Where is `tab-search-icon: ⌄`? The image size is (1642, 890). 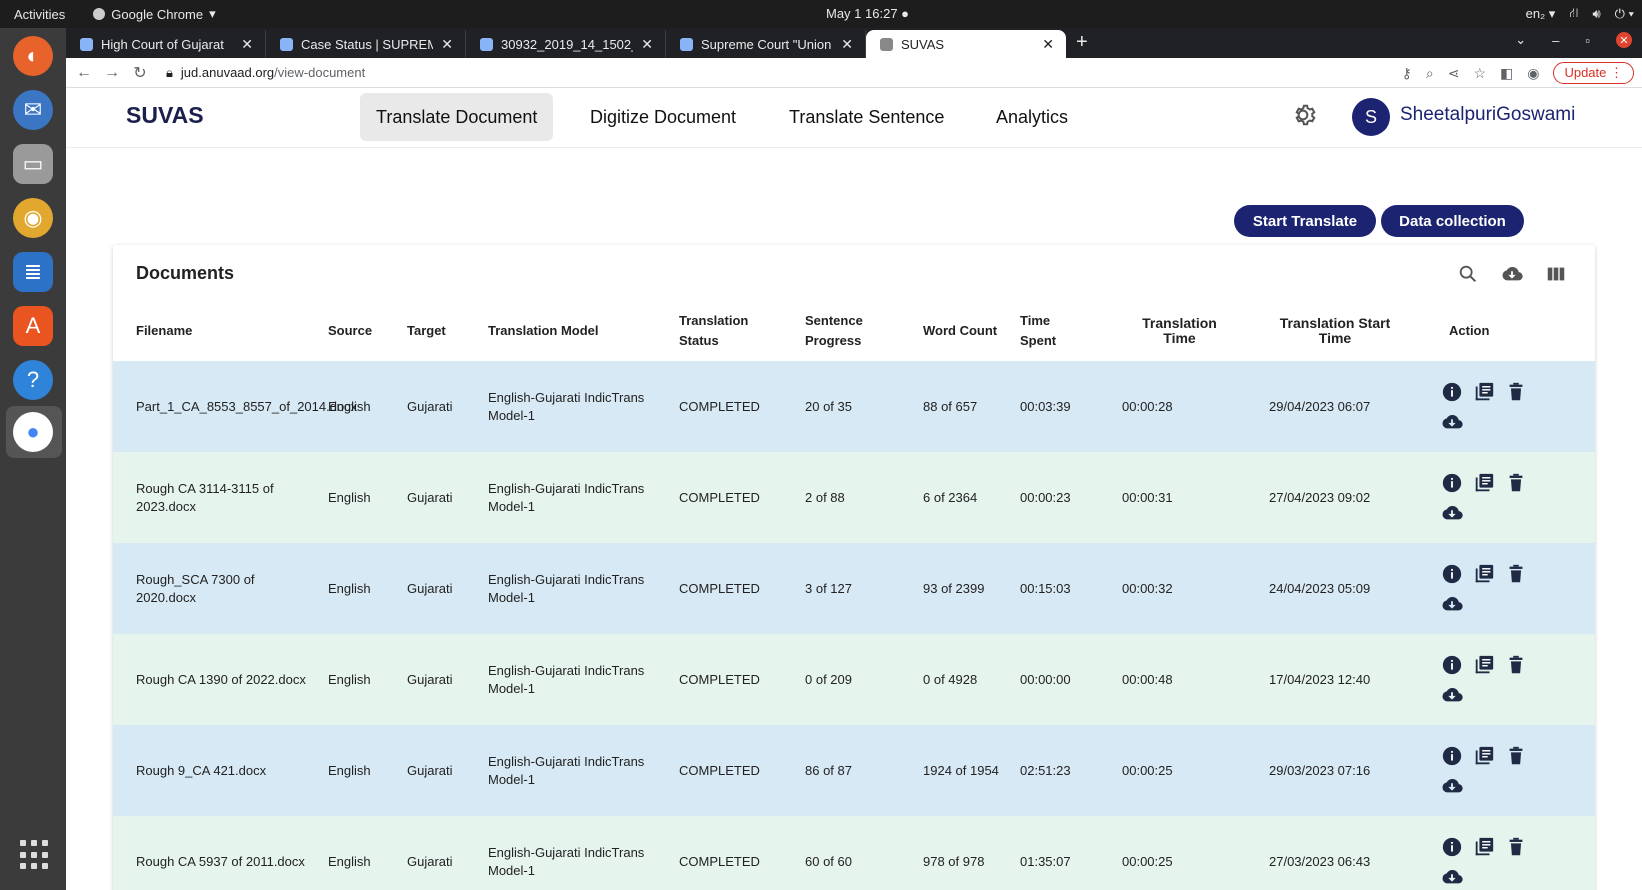
tab-search-icon: ⌄ is located at coordinates (1520, 40).